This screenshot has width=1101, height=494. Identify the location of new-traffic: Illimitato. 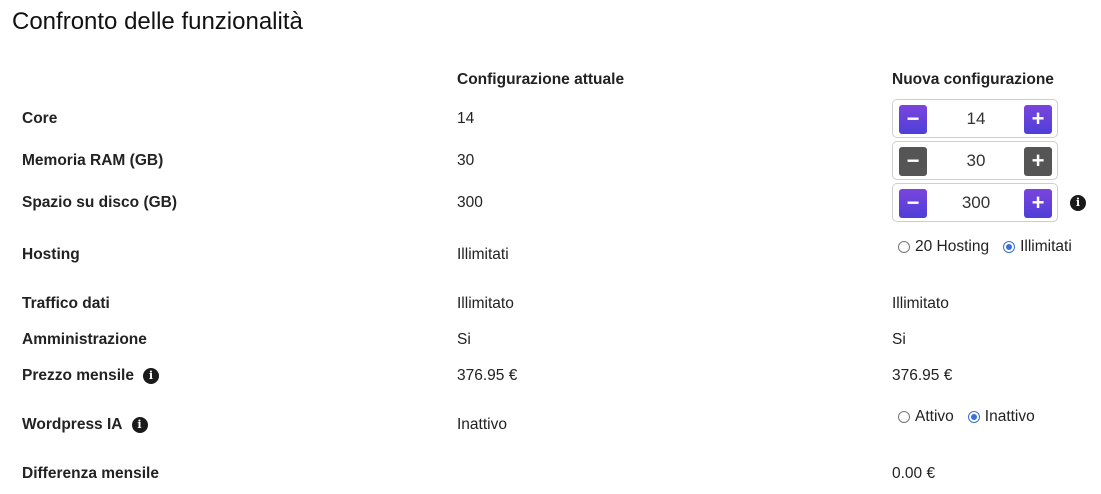
(920, 303).